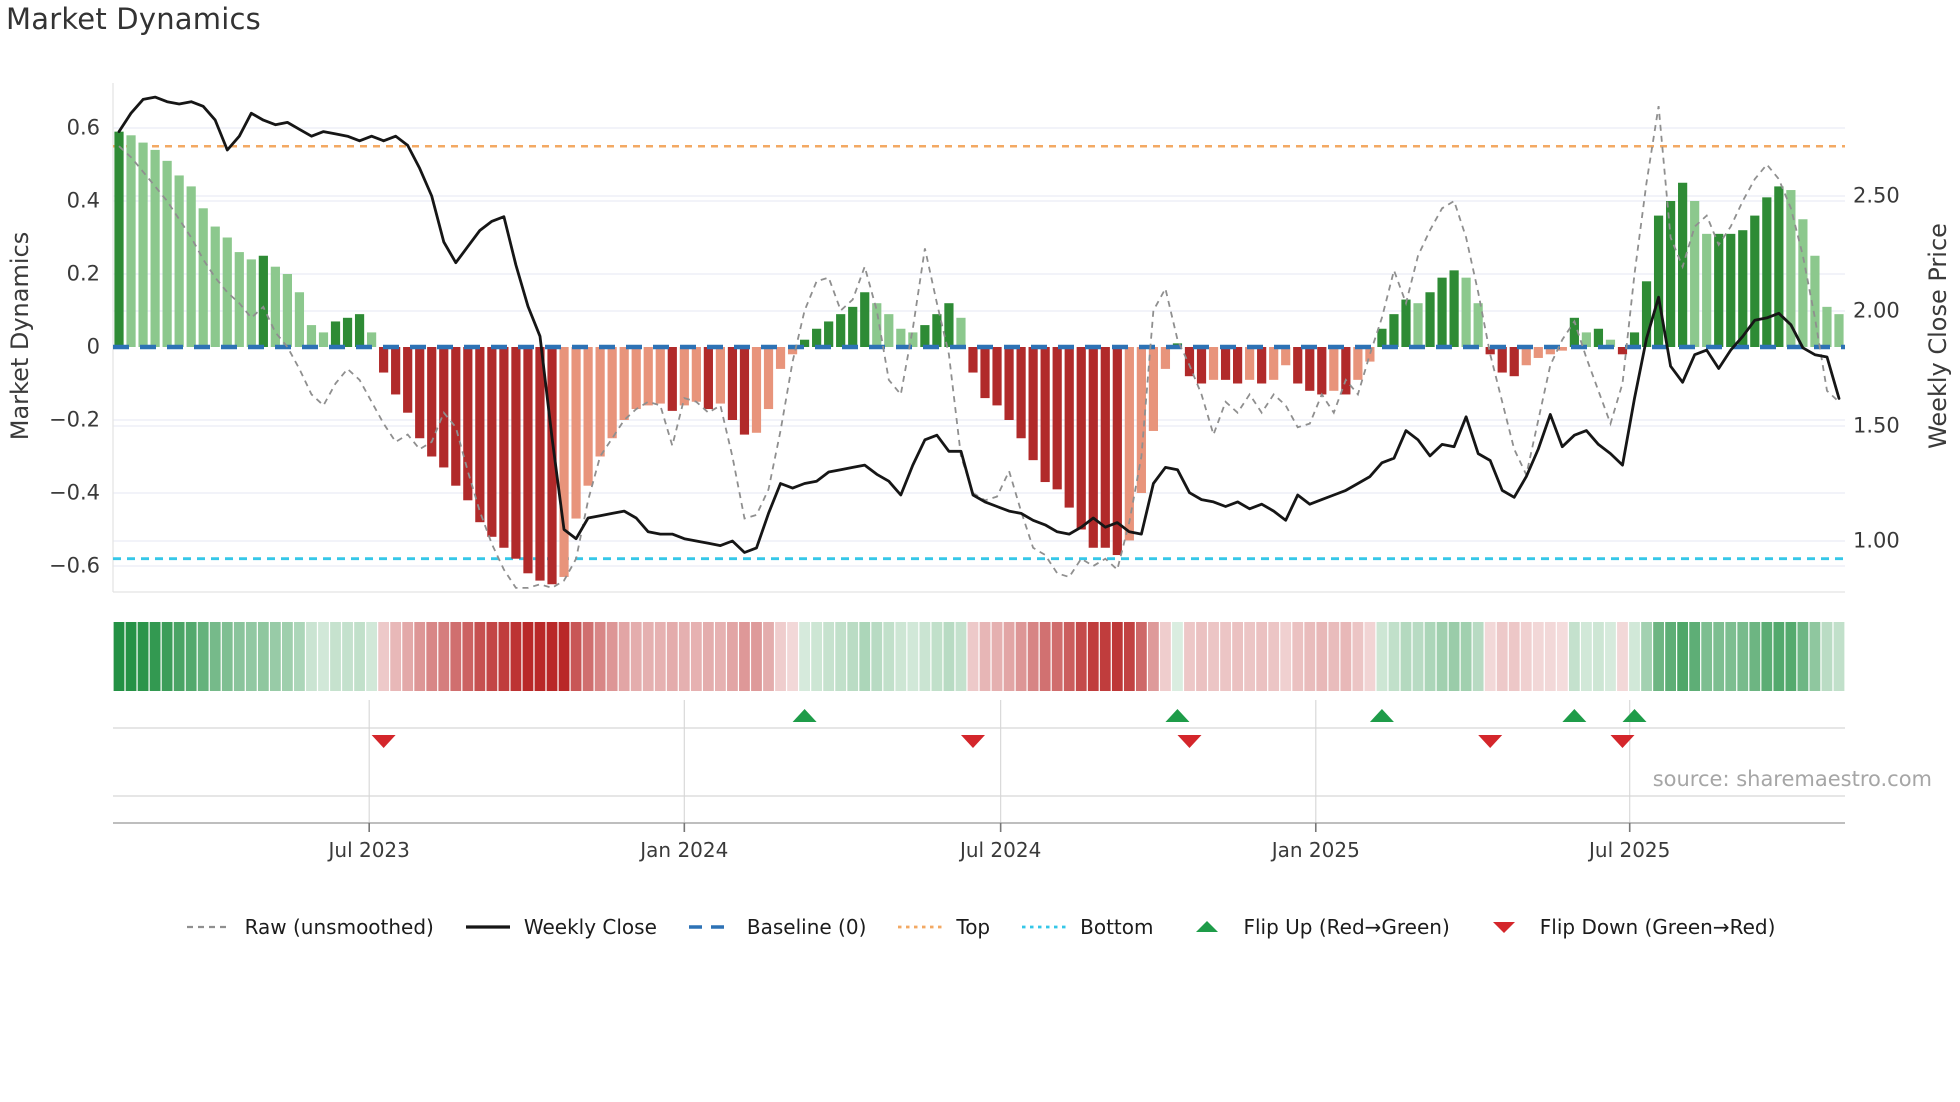  I want to click on page-title: Market Dynamics, so click(133, 19).